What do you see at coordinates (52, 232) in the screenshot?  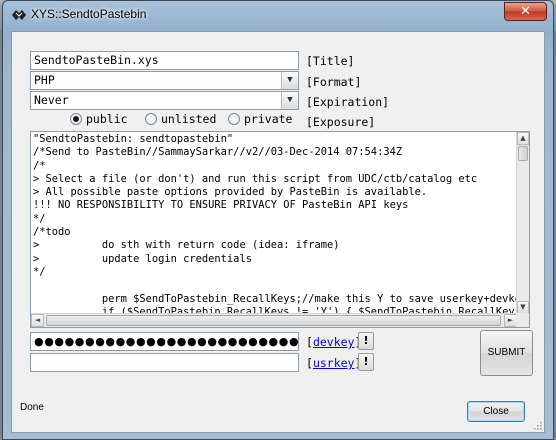 I see `editor-line: /*todo` at bounding box center [52, 232].